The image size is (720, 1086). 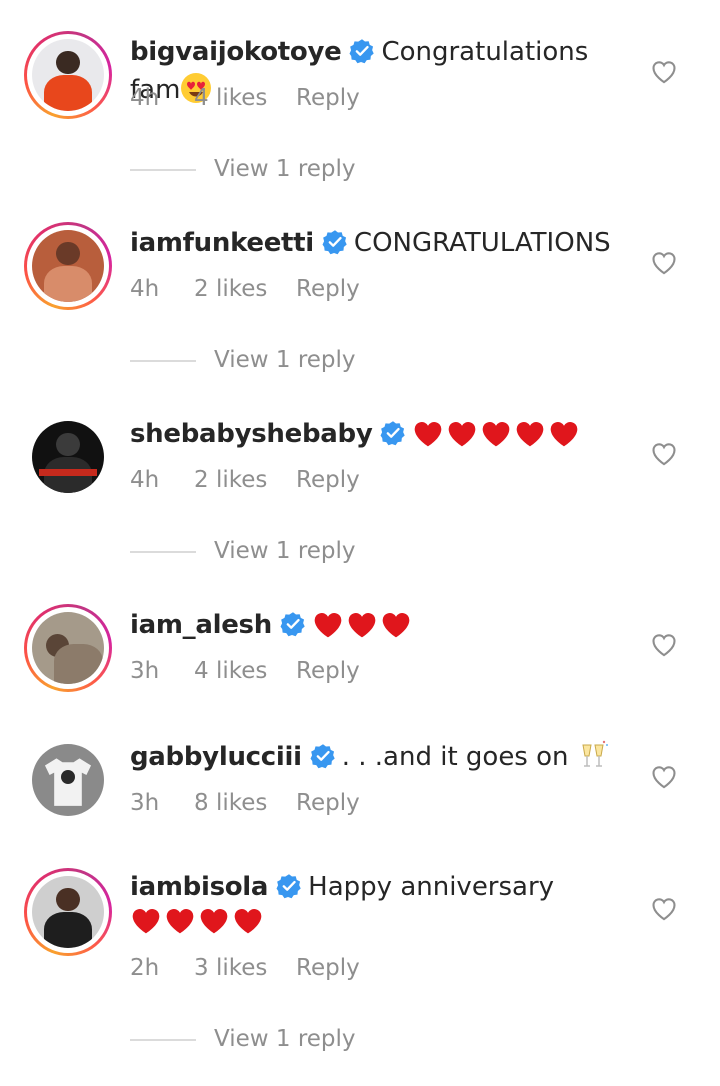 What do you see at coordinates (216, 757) in the screenshot?
I see `comment-username: gabbylucciii` at bounding box center [216, 757].